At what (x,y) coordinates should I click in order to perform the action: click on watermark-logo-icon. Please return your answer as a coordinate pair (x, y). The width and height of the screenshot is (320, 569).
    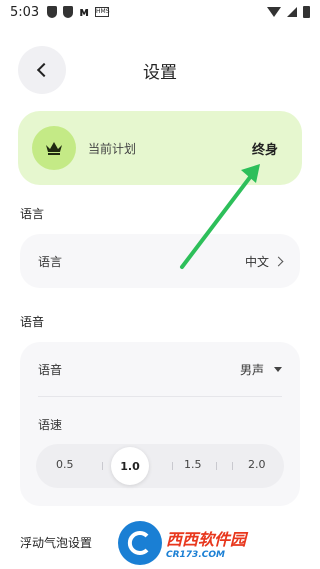
    Looking at the image, I should click on (140, 543).